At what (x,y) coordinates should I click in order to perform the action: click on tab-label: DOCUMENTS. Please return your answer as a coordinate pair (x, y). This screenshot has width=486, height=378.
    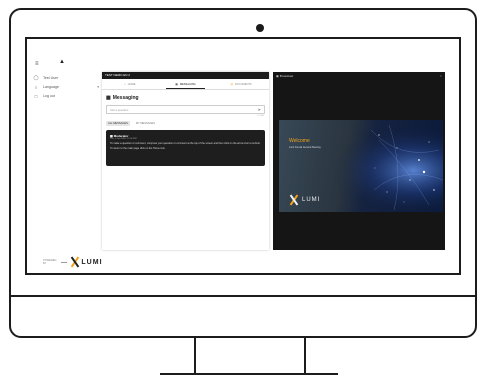
    Looking at the image, I should click on (243, 84).